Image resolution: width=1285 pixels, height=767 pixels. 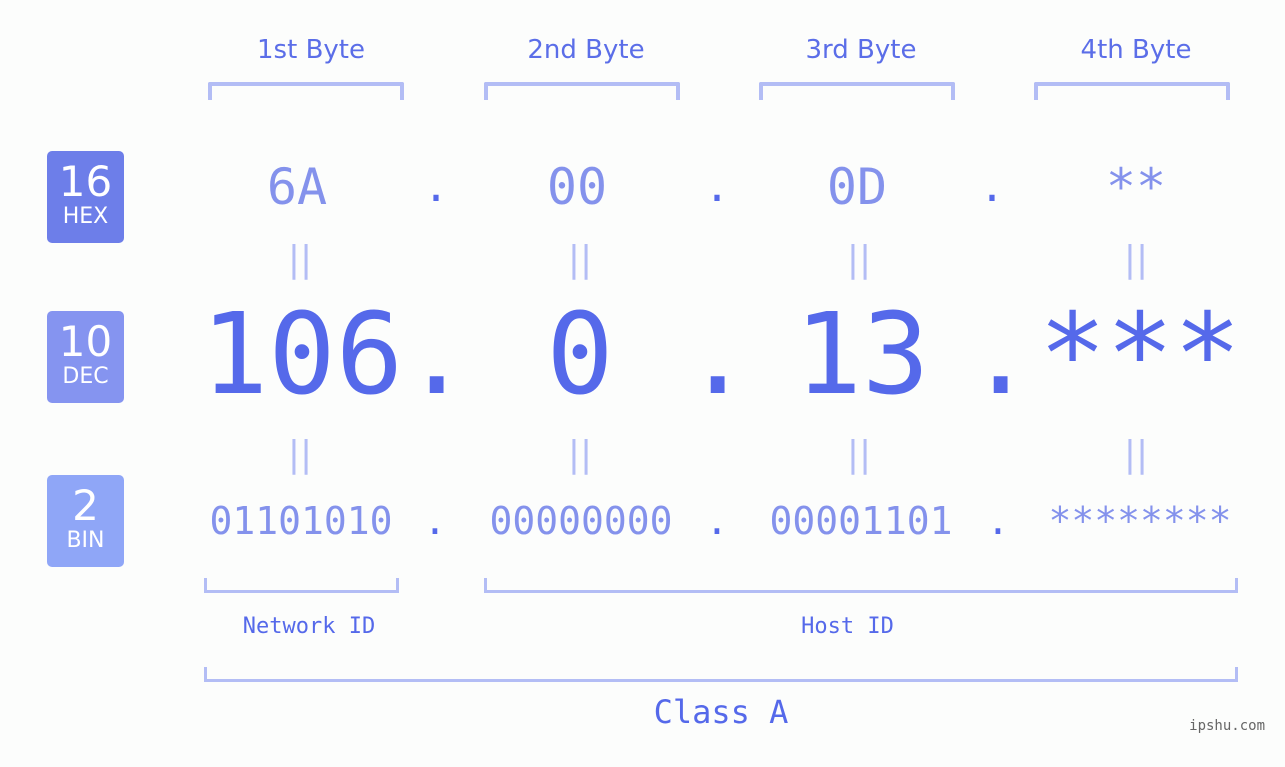 I want to click on hex-byte-3: 0D, so click(x=857, y=187).